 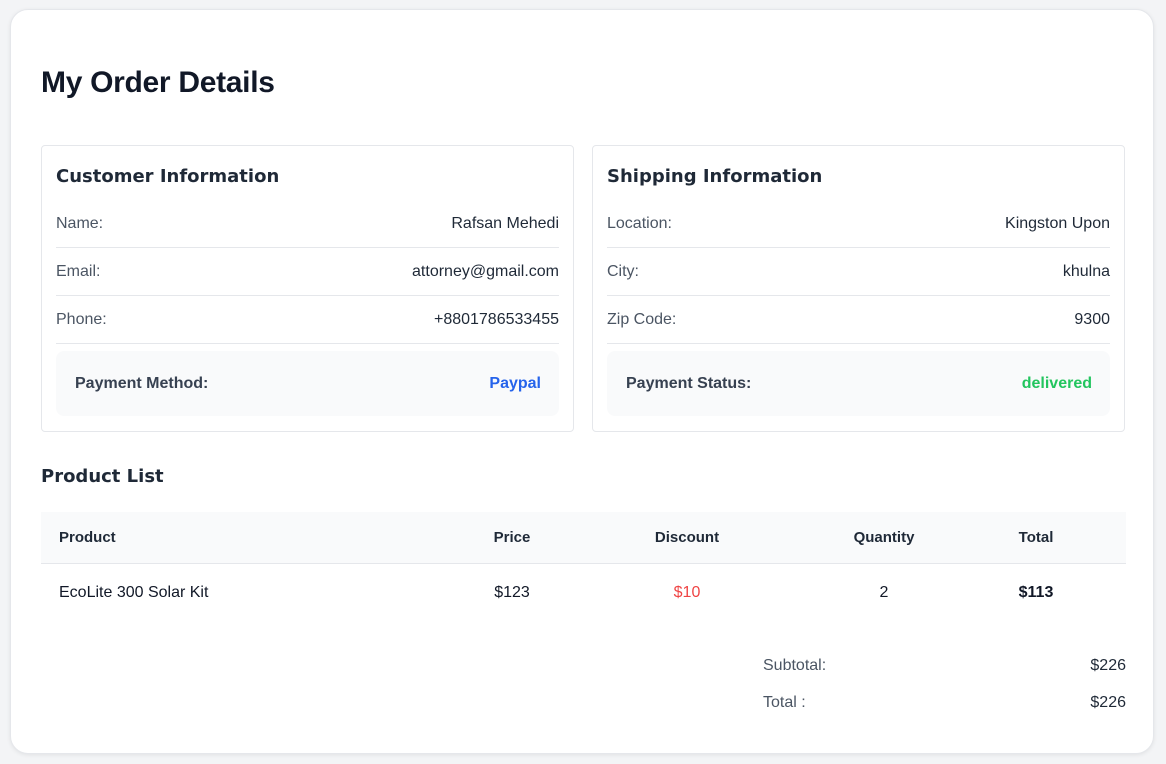 What do you see at coordinates (158, 82) in the screenshot?
I see `page-title: My Order Details` at bounding box center [158, 82].